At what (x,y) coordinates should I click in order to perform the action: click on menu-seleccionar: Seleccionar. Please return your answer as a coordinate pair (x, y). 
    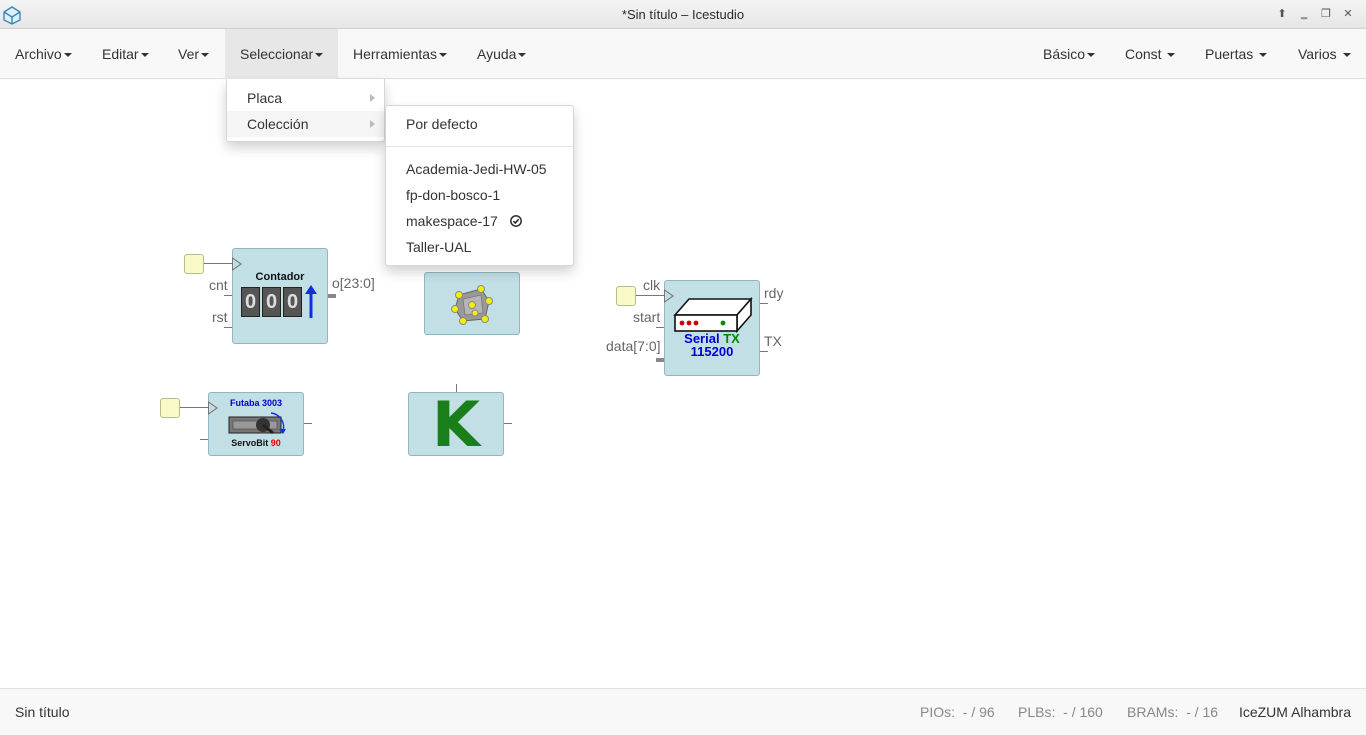
    Looking at the image, I should click on (282, 54).